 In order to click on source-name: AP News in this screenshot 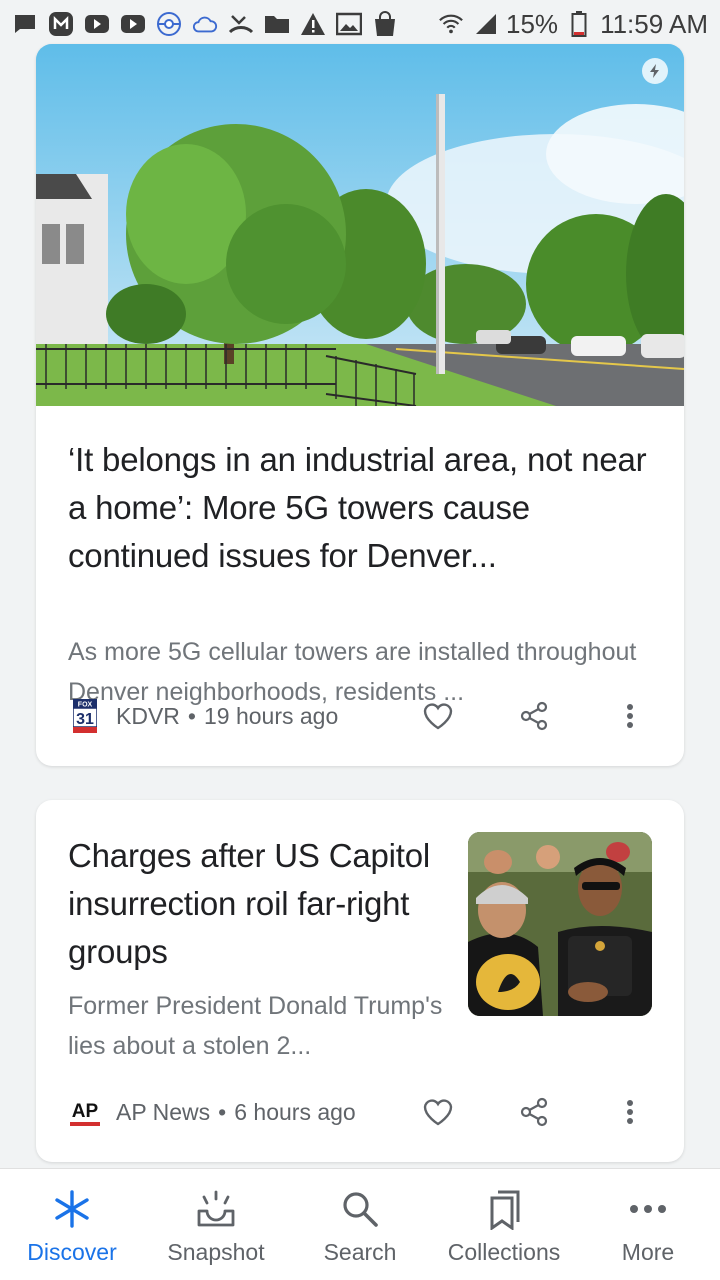, I will do `click(163, 1112)`.